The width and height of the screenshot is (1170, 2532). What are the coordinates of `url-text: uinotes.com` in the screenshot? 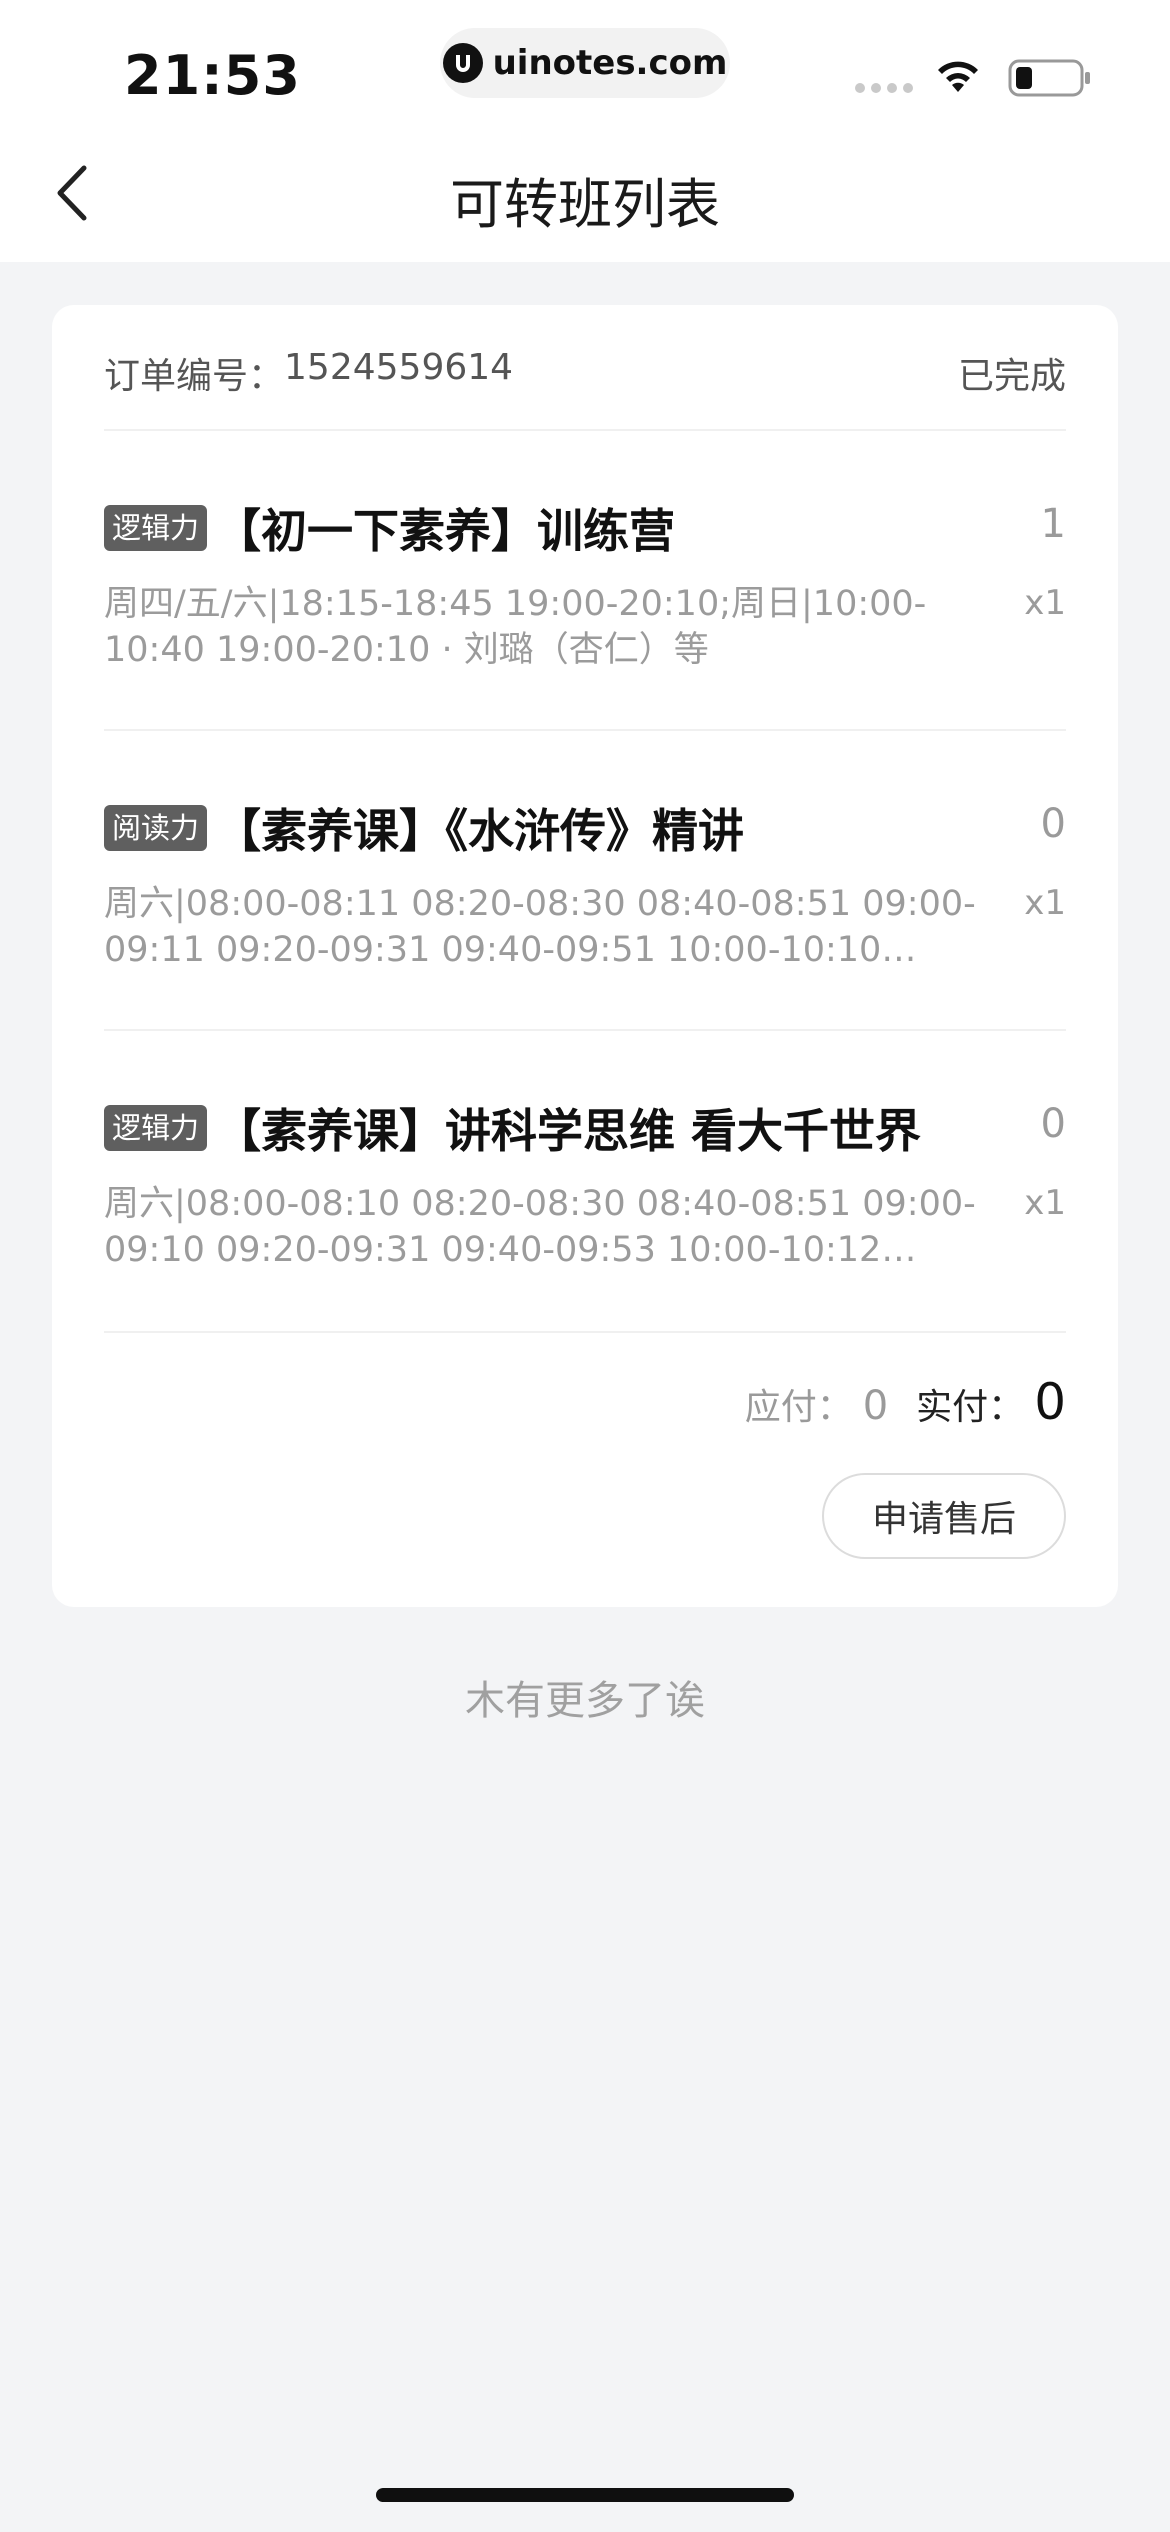 It's located at (610, 63).